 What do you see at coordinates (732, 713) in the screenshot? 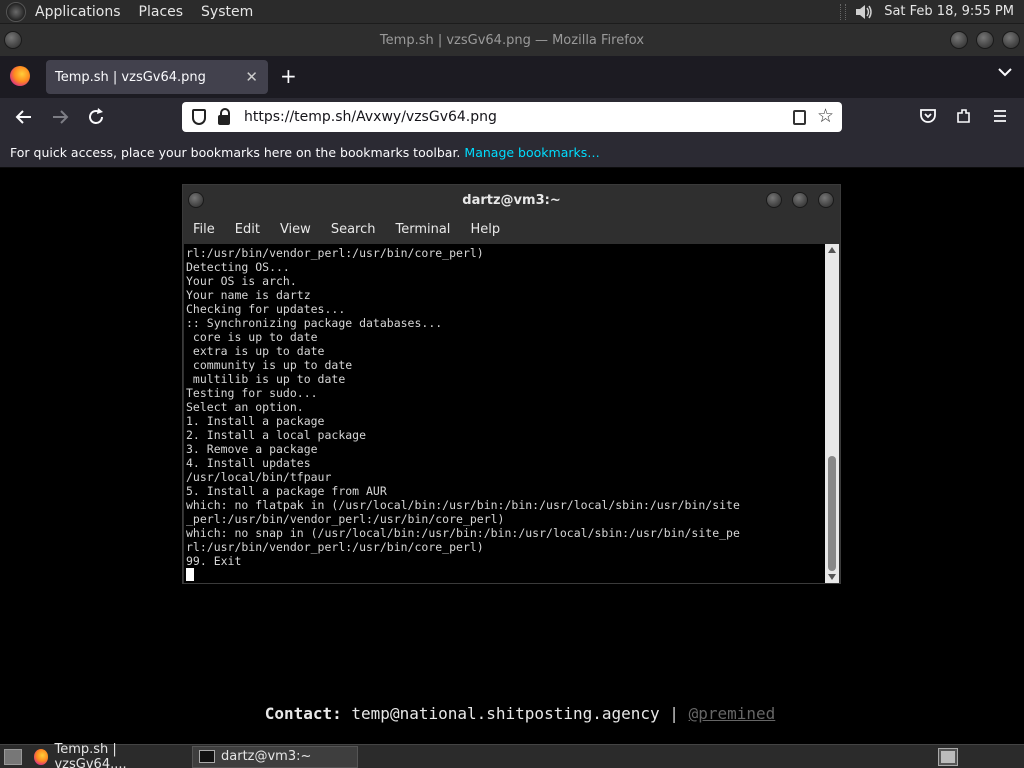
I see `contact-handle-link: @premined` at bounding box center [732, 713].